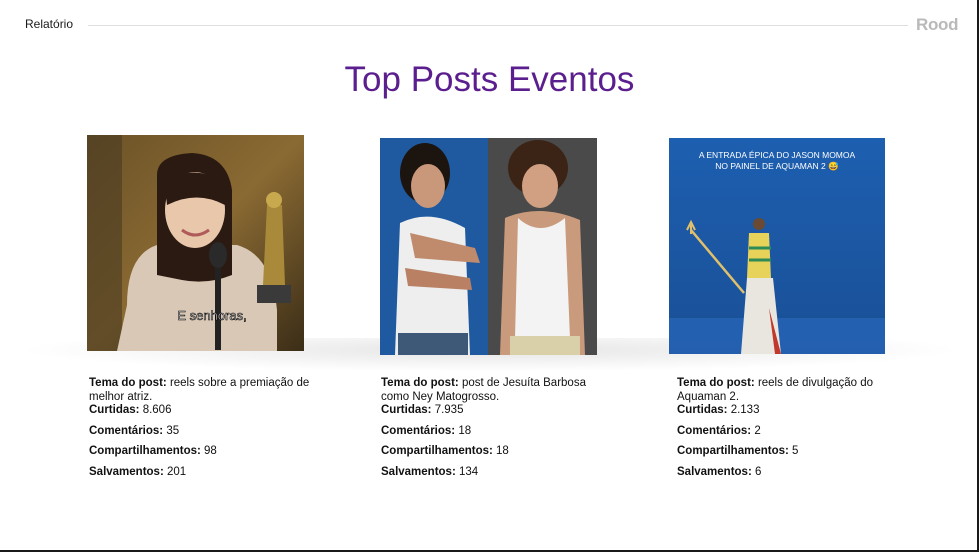 Image resolution: width=979 pixels, height=552 pixels. I want to click on post-thumbnail-1: E senhoras,, so click(195, 243).